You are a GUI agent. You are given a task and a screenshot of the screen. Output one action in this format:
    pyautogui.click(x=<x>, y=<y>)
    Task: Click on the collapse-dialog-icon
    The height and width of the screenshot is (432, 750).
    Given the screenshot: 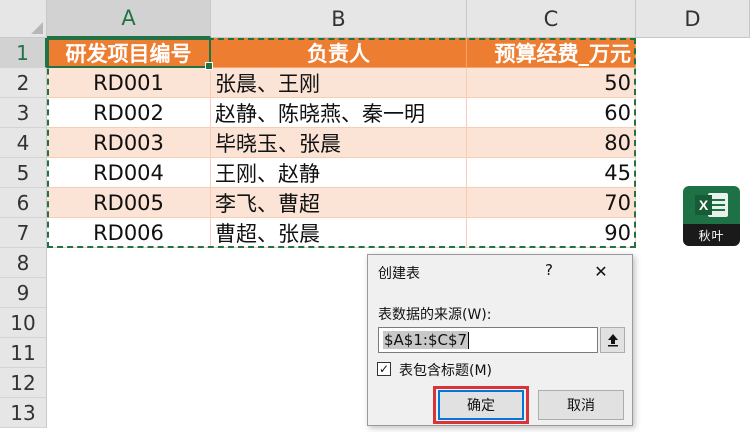 What is the action you would take?
    pyautogui.click(x=612, y=340)
    